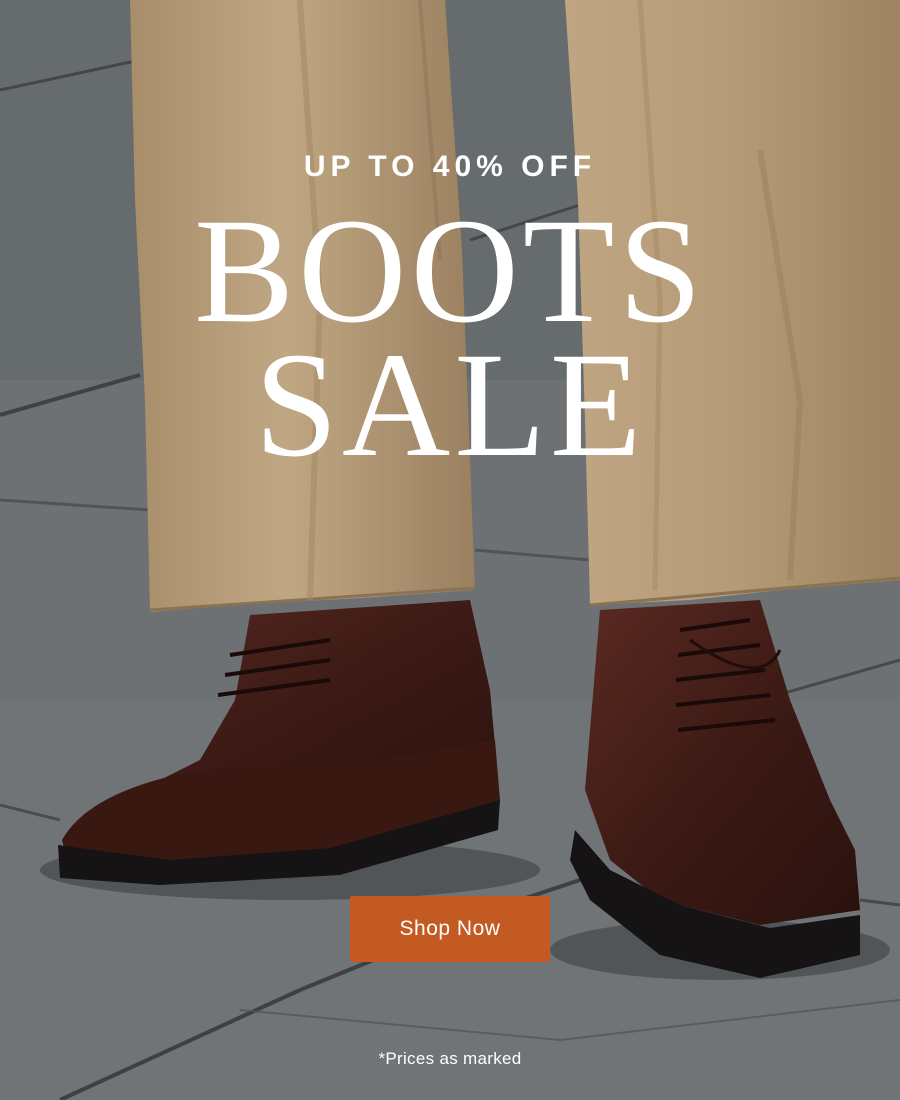  Describe the element at coordinates (450, 929) in the screenshot. I see `shop-now-button: Shop Now` at that location.